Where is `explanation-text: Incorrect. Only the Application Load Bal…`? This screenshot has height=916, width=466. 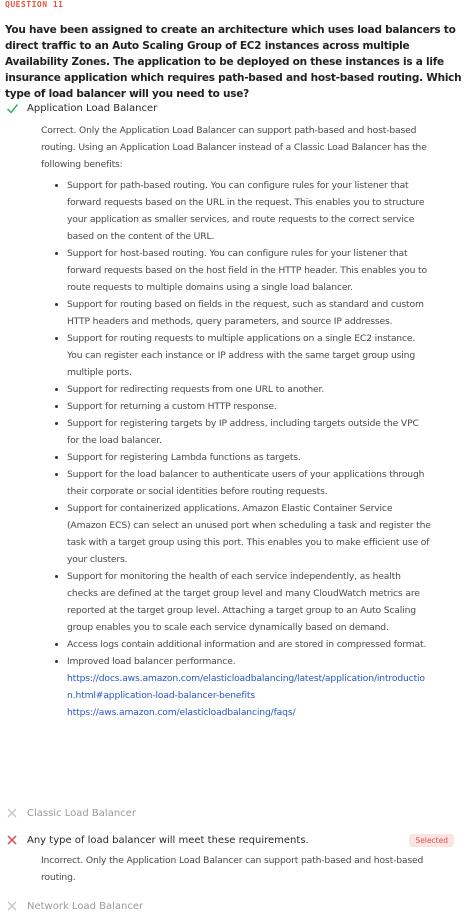
explanation-text: Incorrect. Only the Application Load Bal… is located at coordinates (232, 869).